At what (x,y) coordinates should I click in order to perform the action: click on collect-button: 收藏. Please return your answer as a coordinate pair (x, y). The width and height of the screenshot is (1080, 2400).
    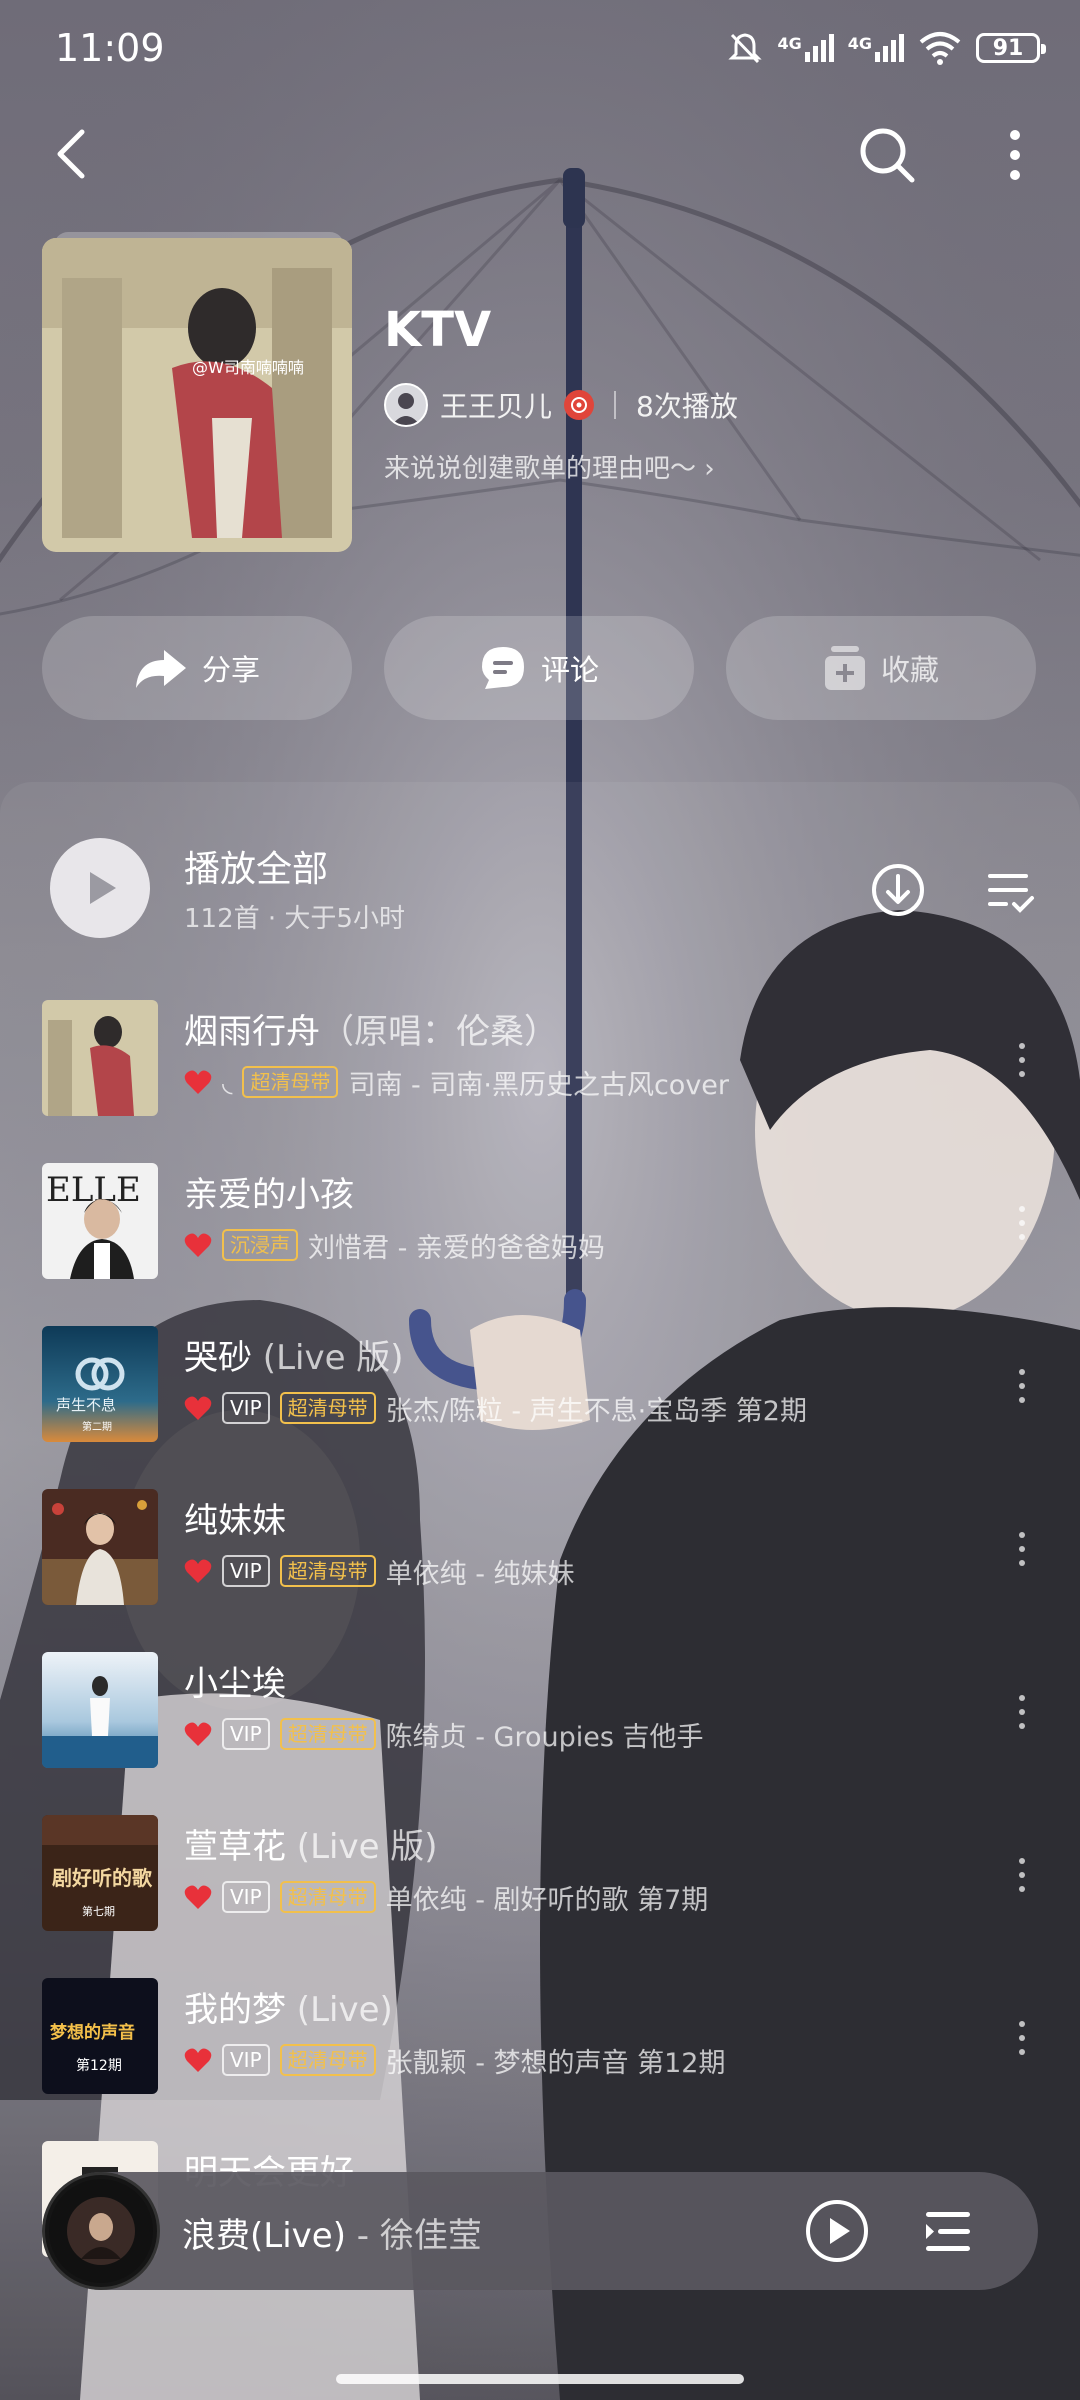
    Looking at the image, I should click on (881, 668).